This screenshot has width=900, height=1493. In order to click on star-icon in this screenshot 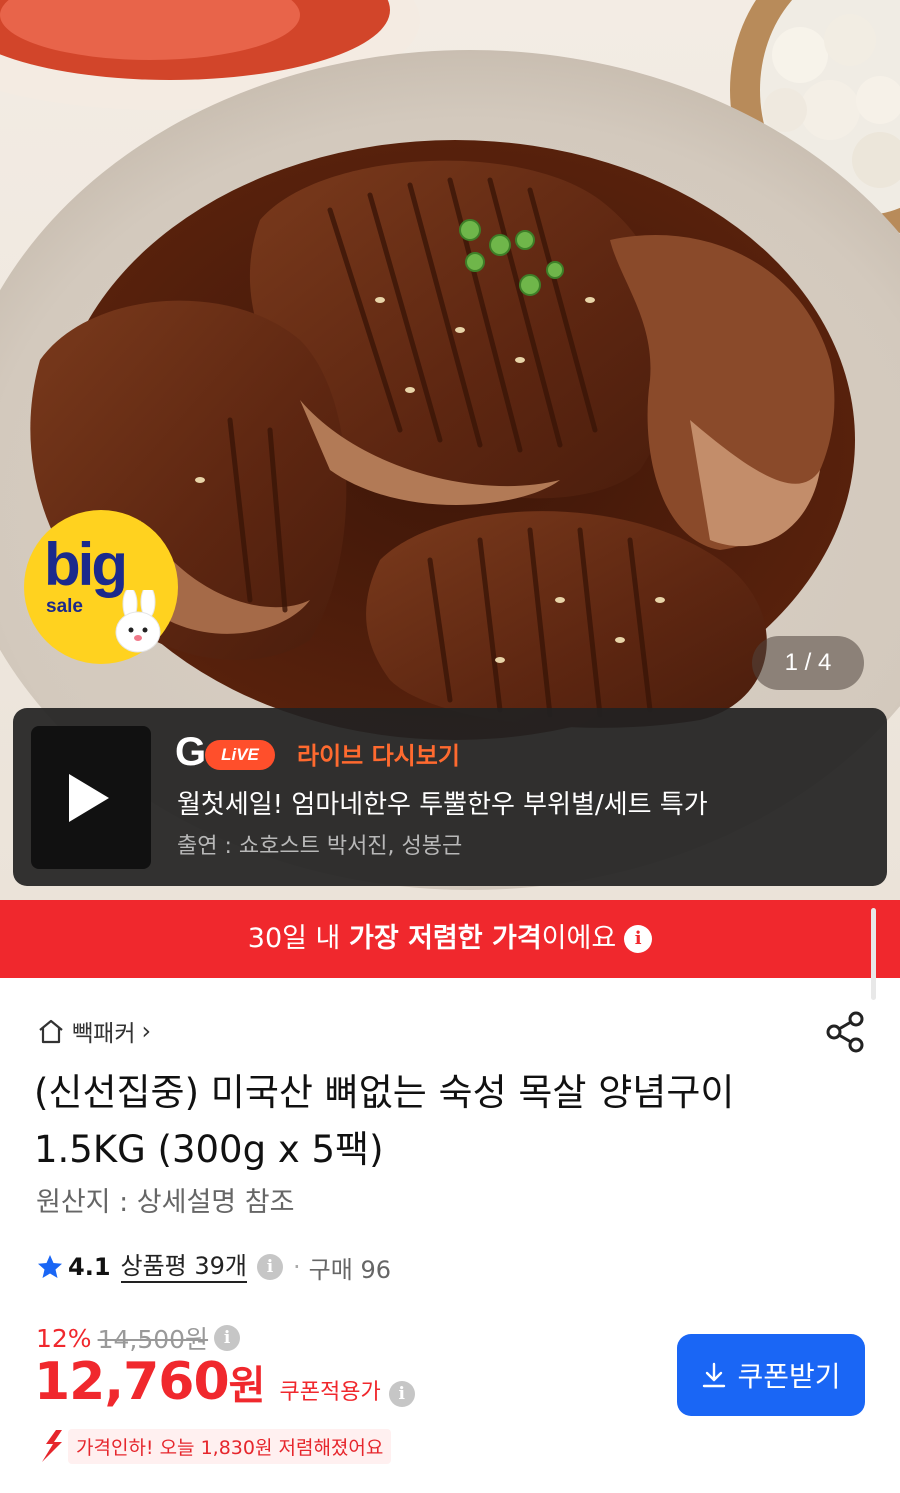, I will do `click(50, 1266)`.